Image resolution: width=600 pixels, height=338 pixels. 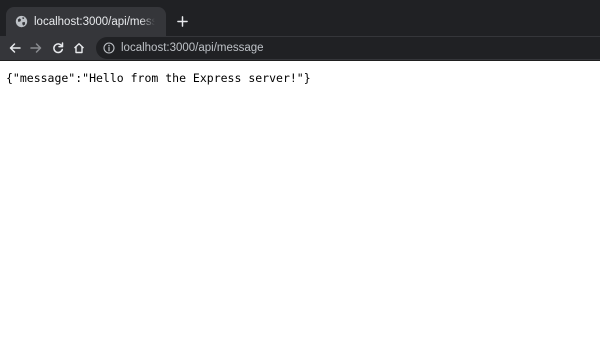 I want to click on new-tab-button, so click(x=182, y=21).